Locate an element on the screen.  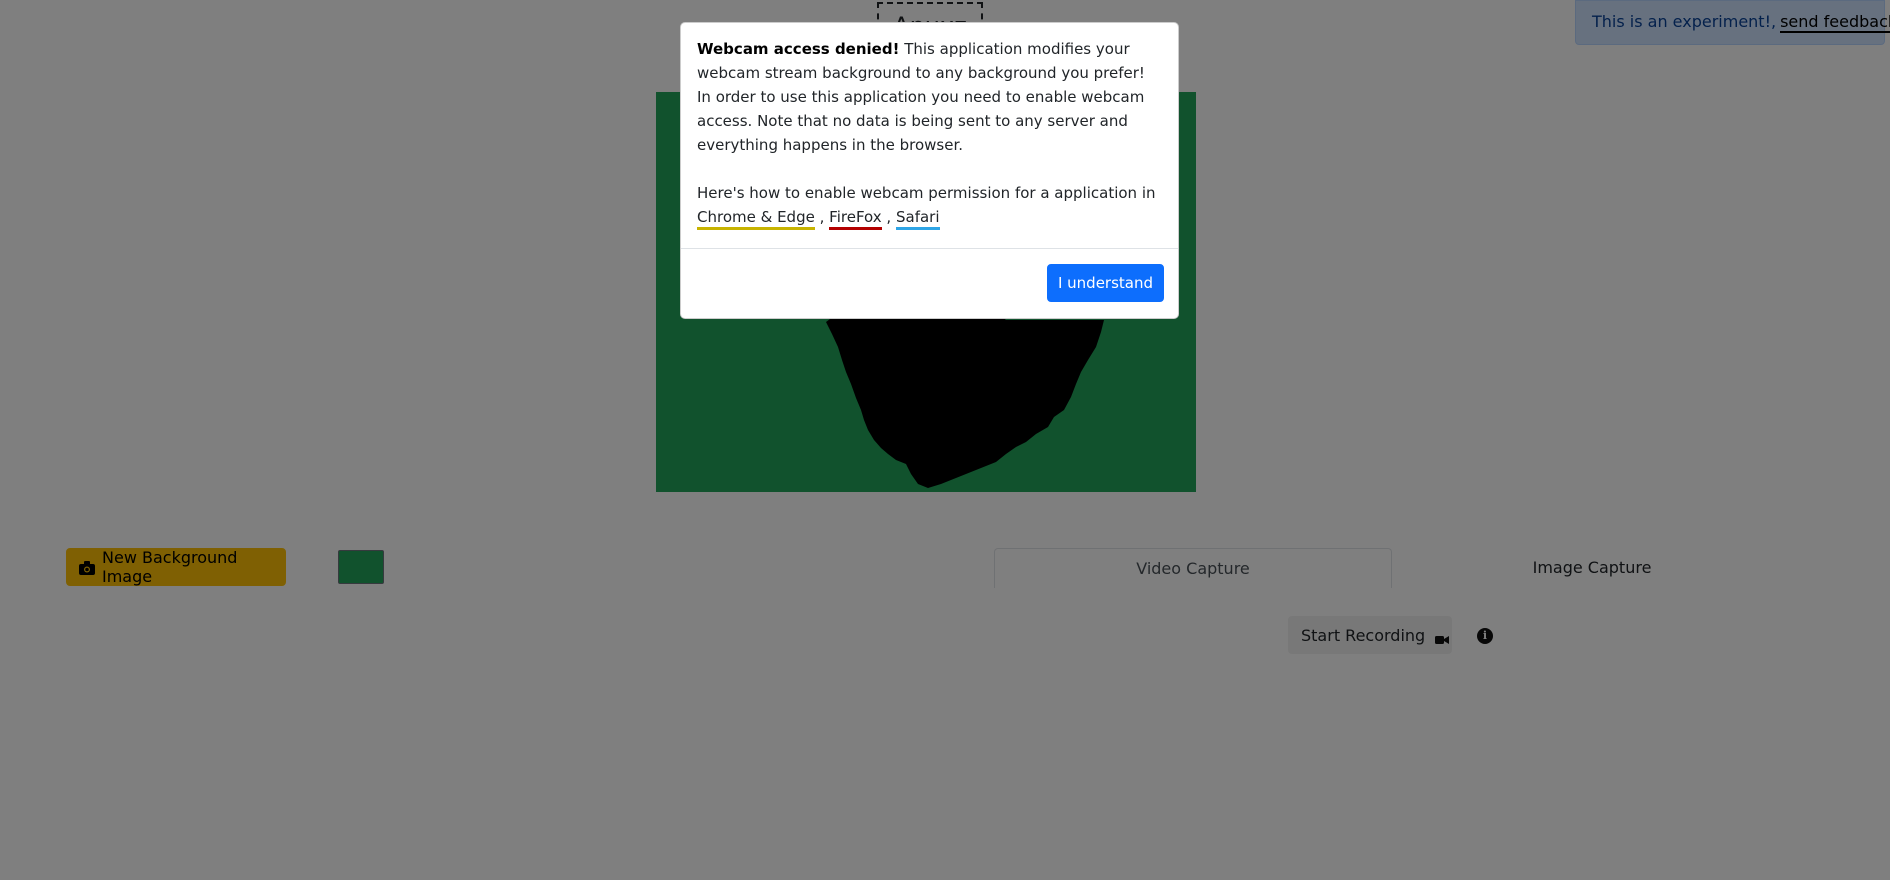
firefox-help-link: FireFox is located at coordinates (855, 219).